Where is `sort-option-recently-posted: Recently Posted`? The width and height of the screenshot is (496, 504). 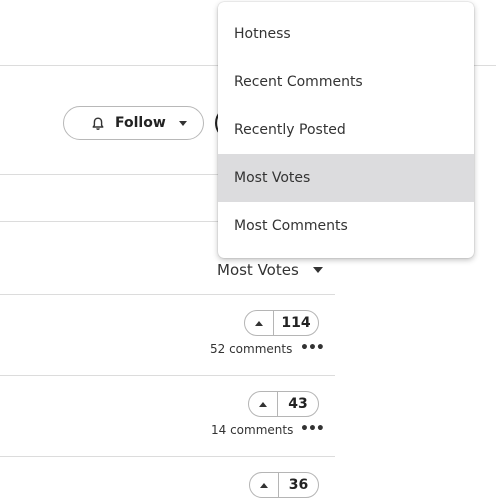 sort-option-recently-posted: Recently Posted is located at coordinates (346, 130).